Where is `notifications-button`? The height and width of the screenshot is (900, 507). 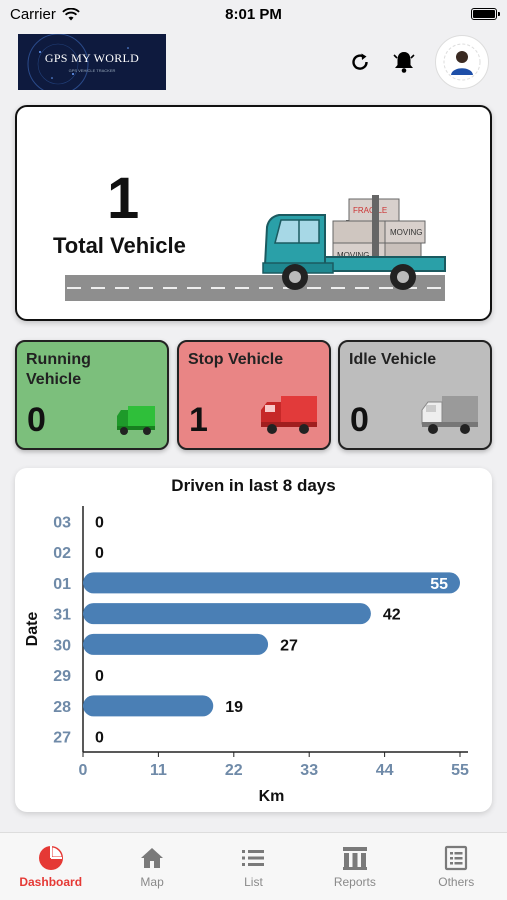
notifications-button is located at coordinates (404, 62).